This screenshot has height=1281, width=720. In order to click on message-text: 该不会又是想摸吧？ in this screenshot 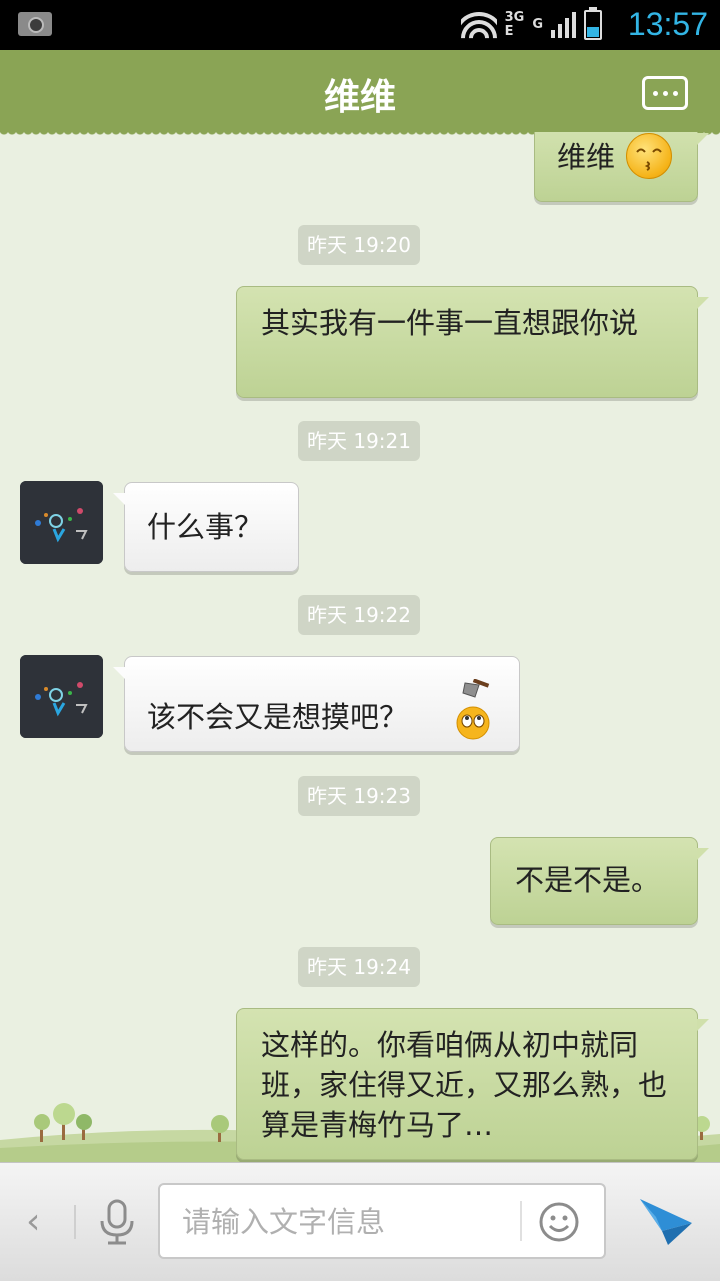, I will do `click(278, 717)`.